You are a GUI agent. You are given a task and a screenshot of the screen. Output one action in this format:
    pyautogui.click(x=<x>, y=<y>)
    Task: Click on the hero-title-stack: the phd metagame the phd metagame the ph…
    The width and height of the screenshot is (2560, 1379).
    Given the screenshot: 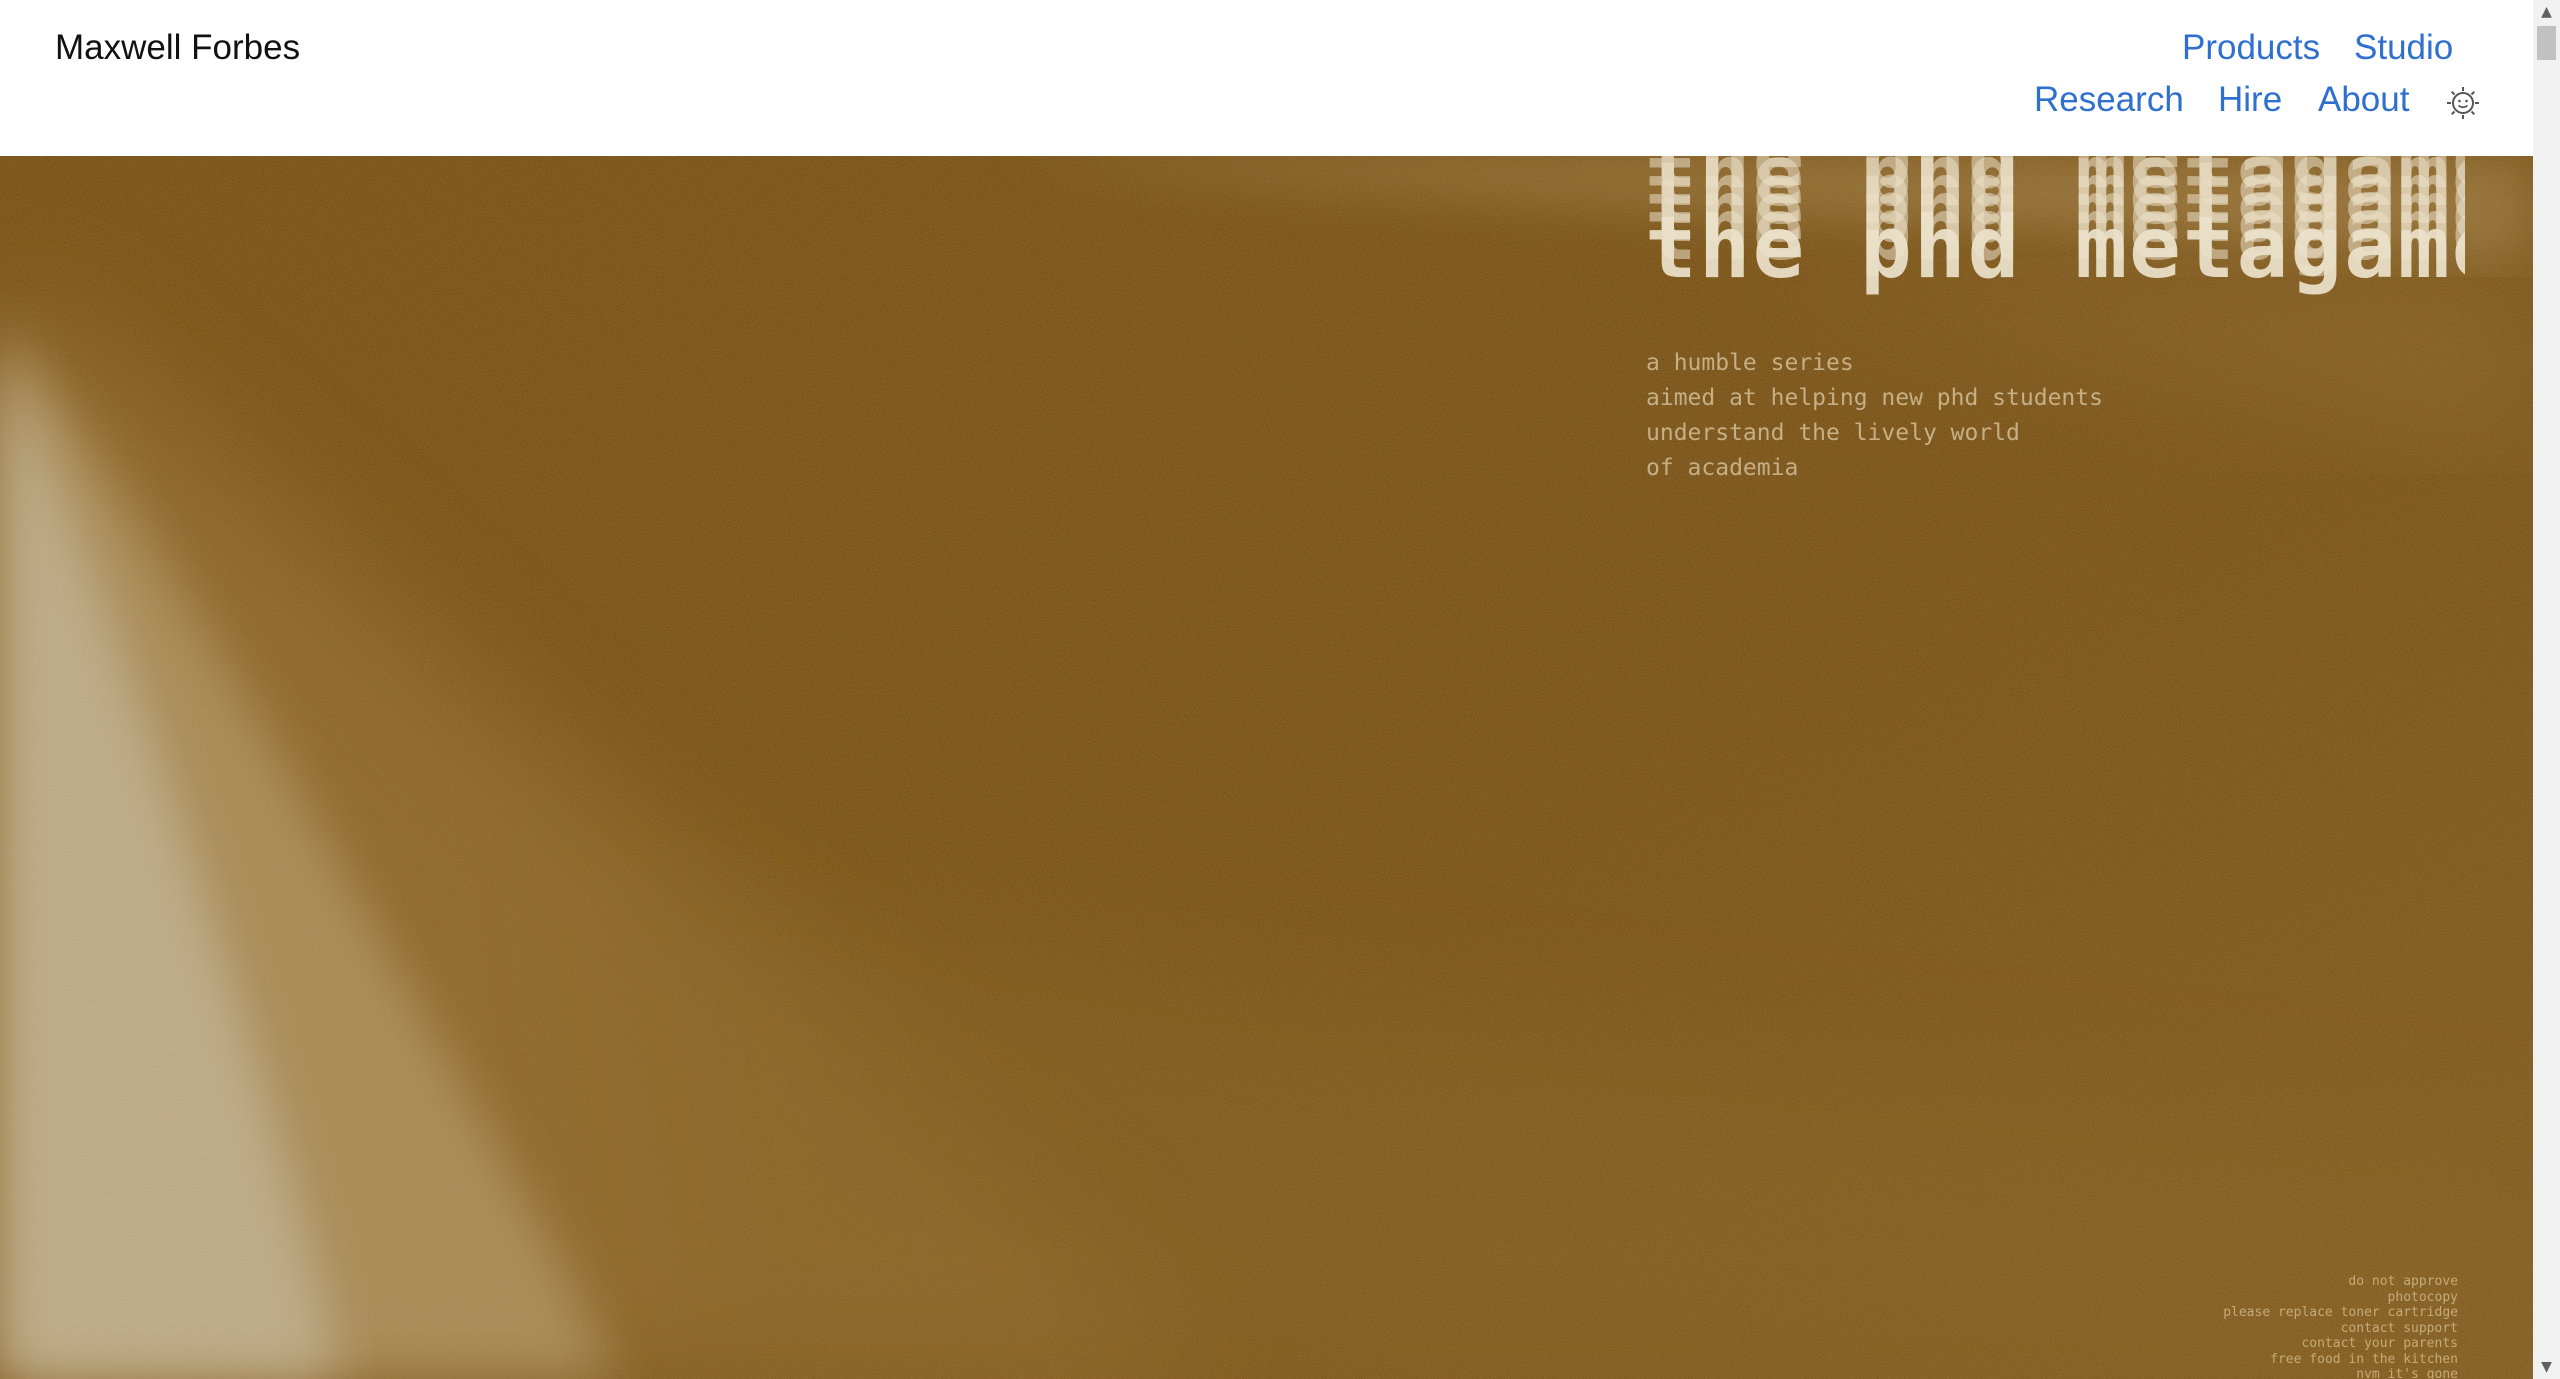 What is the action you would take?
    pyautogui.click(x=2055, y=243)
    